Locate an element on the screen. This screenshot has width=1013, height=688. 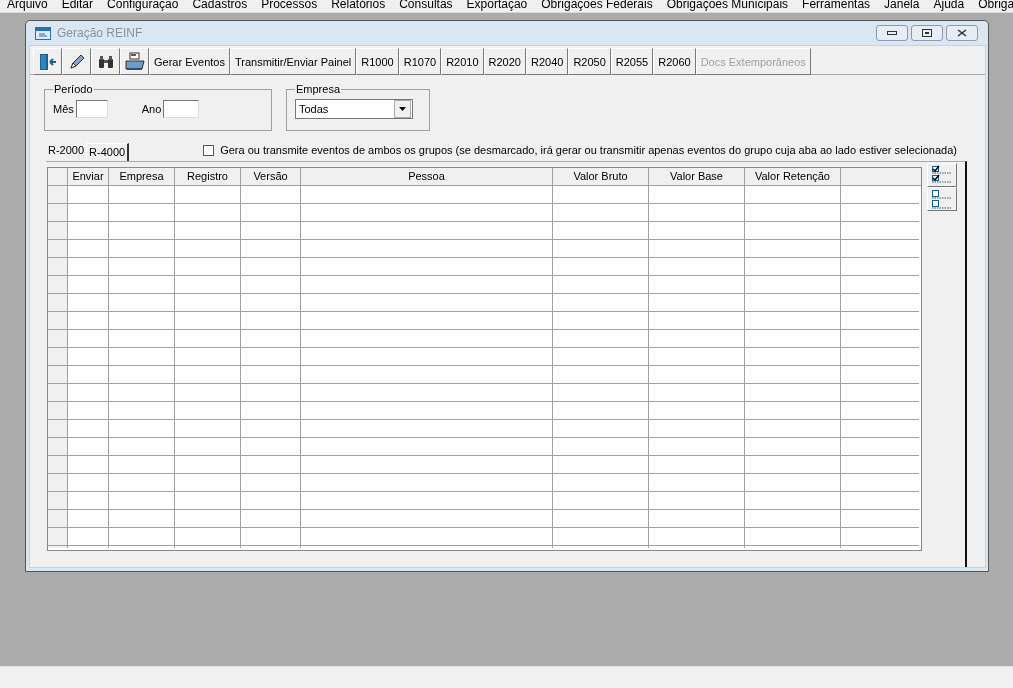
minimize-button is located at coordinates (892, 33).